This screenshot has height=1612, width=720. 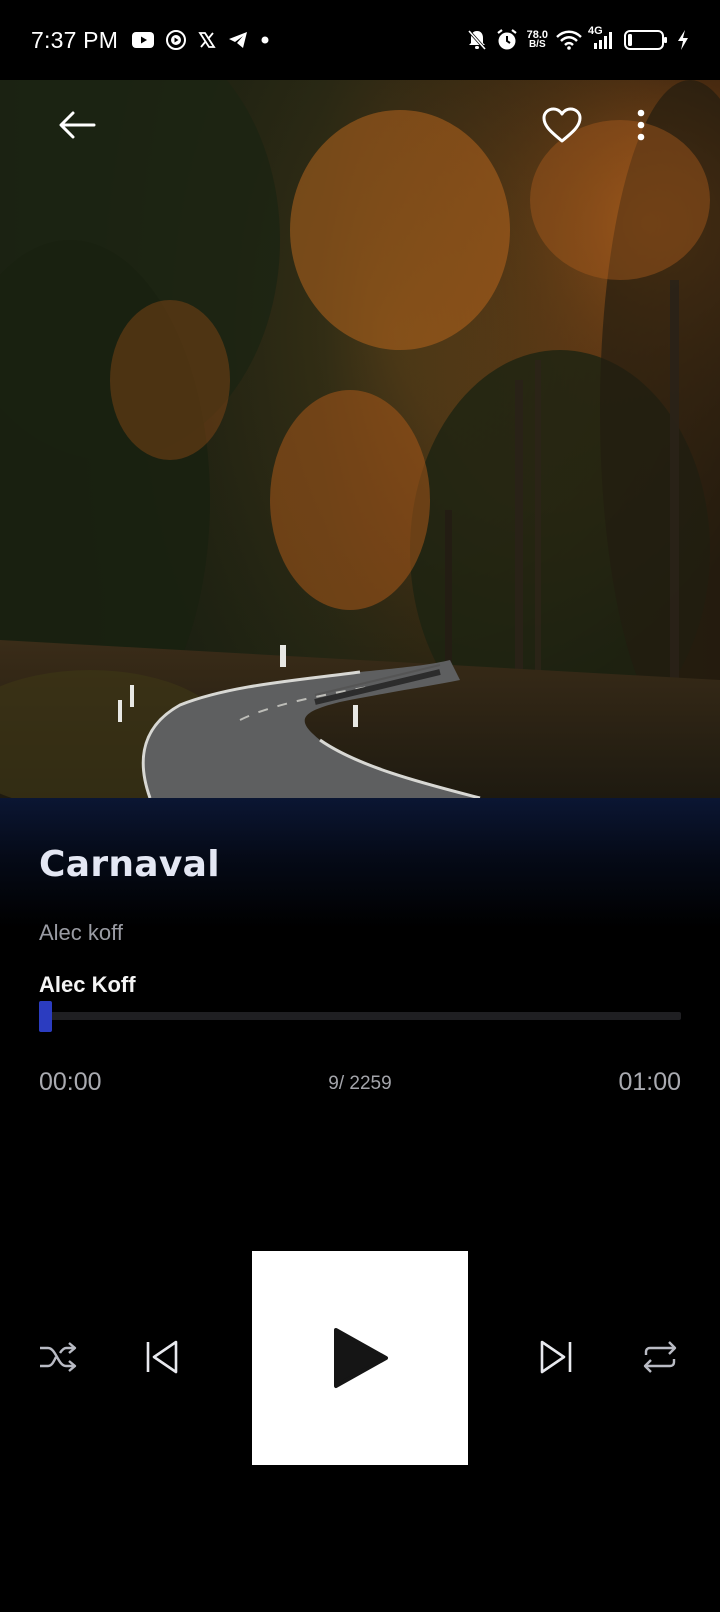 I want to click on play-button, so click(x=360, y=1358).